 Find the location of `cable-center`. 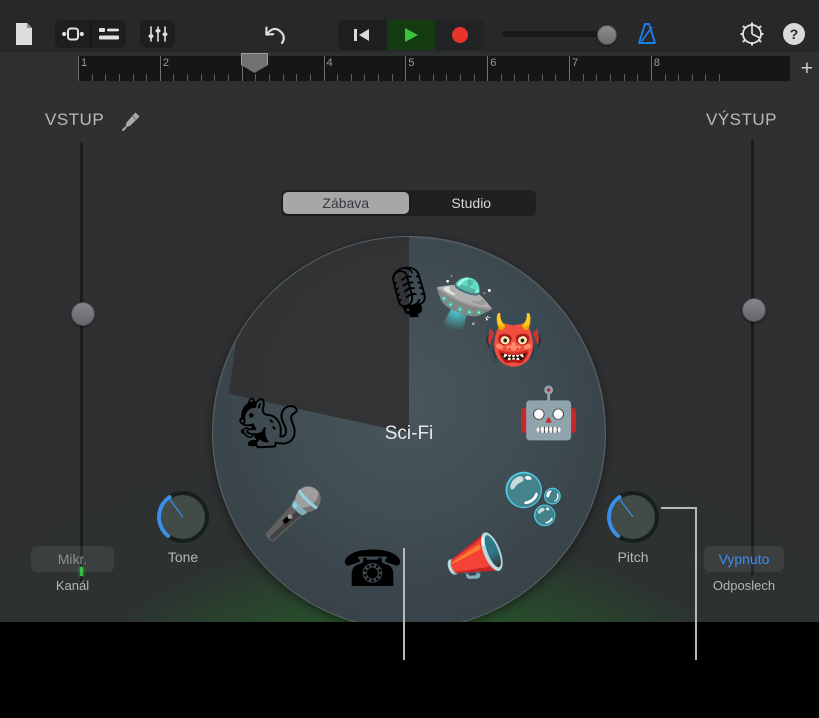

cable-center is located at coordinates (404, 585).